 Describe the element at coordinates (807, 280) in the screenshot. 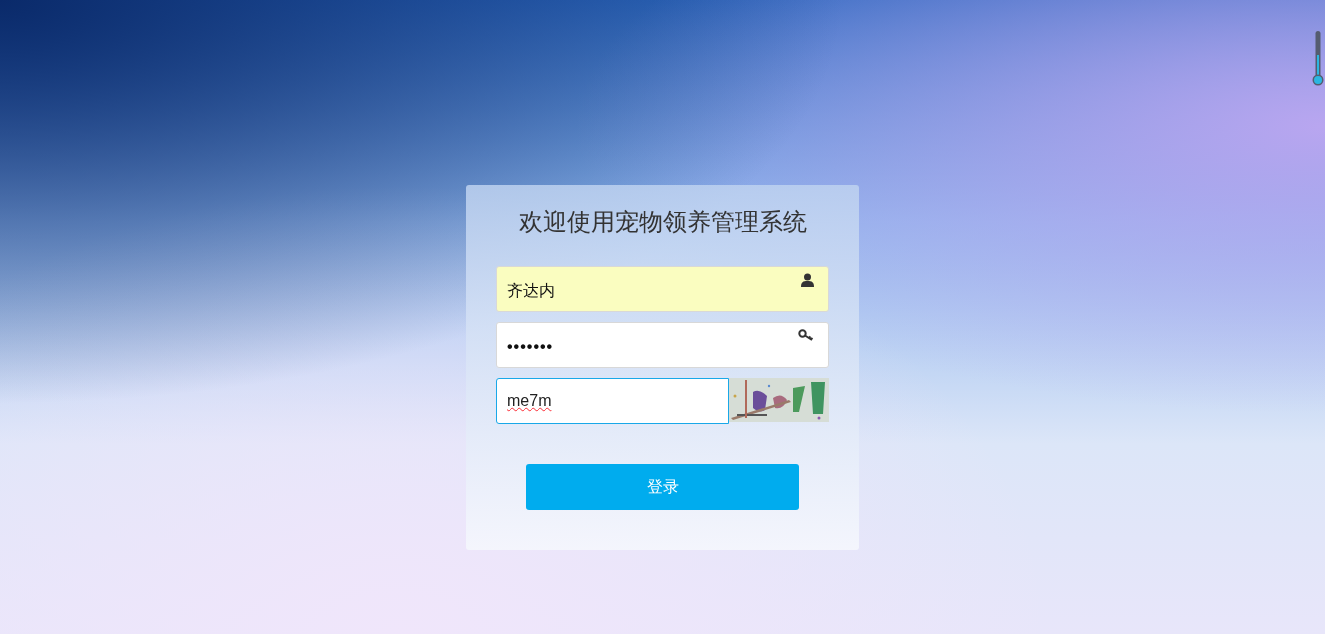

I see `user-icon` at that location.